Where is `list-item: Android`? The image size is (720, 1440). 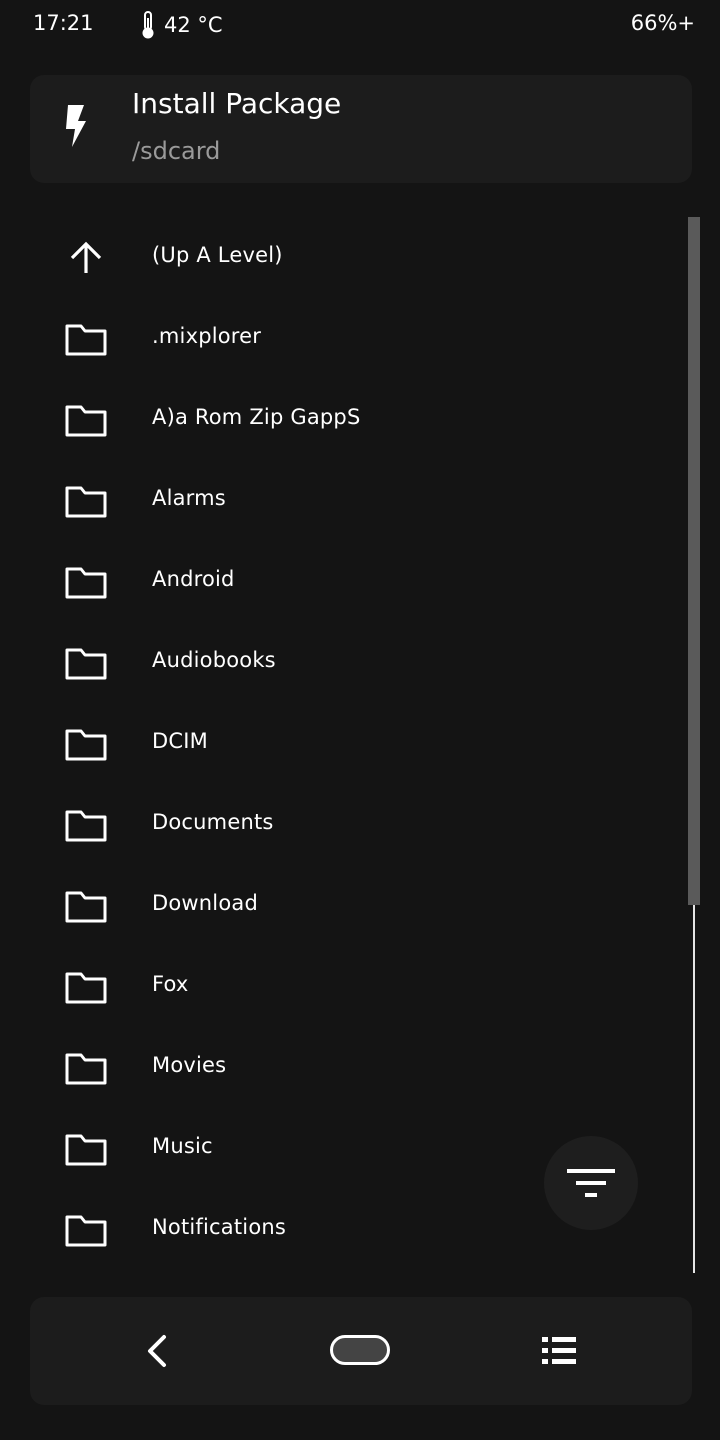 list-item: Android is located at coordinates (340, 581).